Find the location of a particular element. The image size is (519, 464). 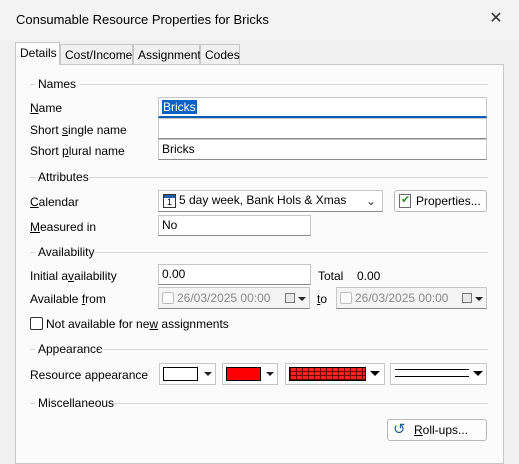

appearance-section-title: Appearance is located at coordinates (70, 349).